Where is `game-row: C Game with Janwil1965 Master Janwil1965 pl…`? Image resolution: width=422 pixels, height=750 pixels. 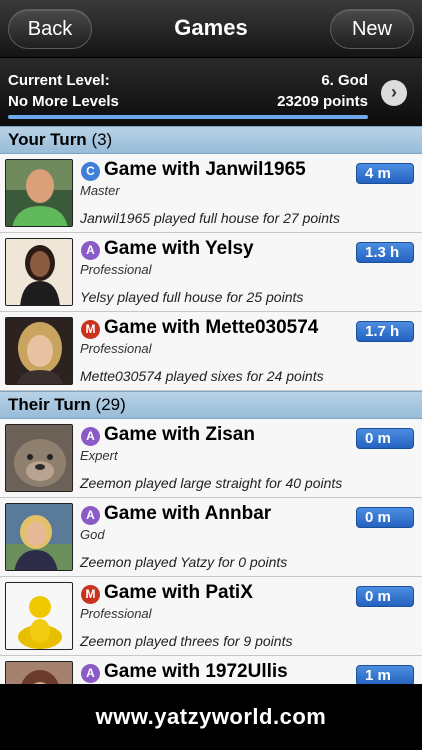
game-row: C Game with Janwil1965 Master Janwil1965 pl… is located at coordinates (211, 193).